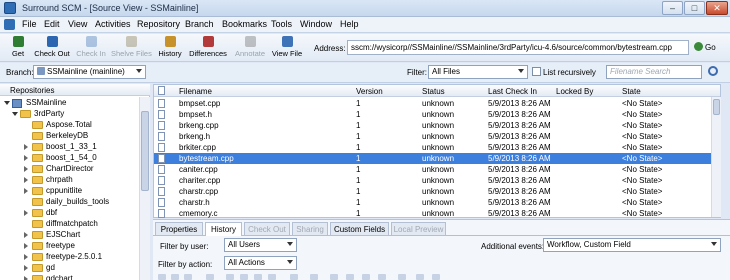 This screenshot has width=730, height=280. Describe the element at coordinates (281, 24) in the screenshot. I see `menu-tools: Tools` at that location.